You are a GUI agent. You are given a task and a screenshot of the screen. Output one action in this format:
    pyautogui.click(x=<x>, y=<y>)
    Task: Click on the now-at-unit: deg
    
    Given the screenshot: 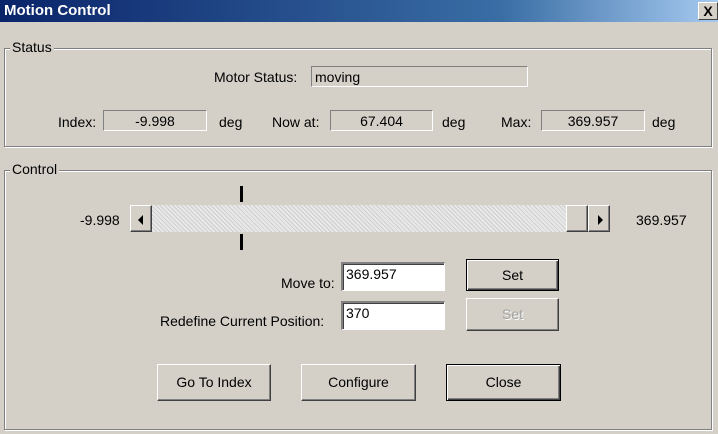 What is the action you would take?
    pyautogui.click(x=454, y=122)
    